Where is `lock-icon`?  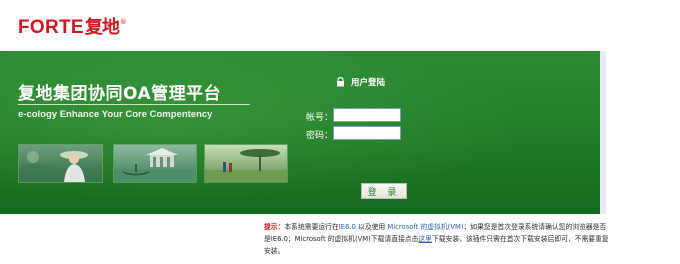
lock-icon is located at coordinates (340, 81).